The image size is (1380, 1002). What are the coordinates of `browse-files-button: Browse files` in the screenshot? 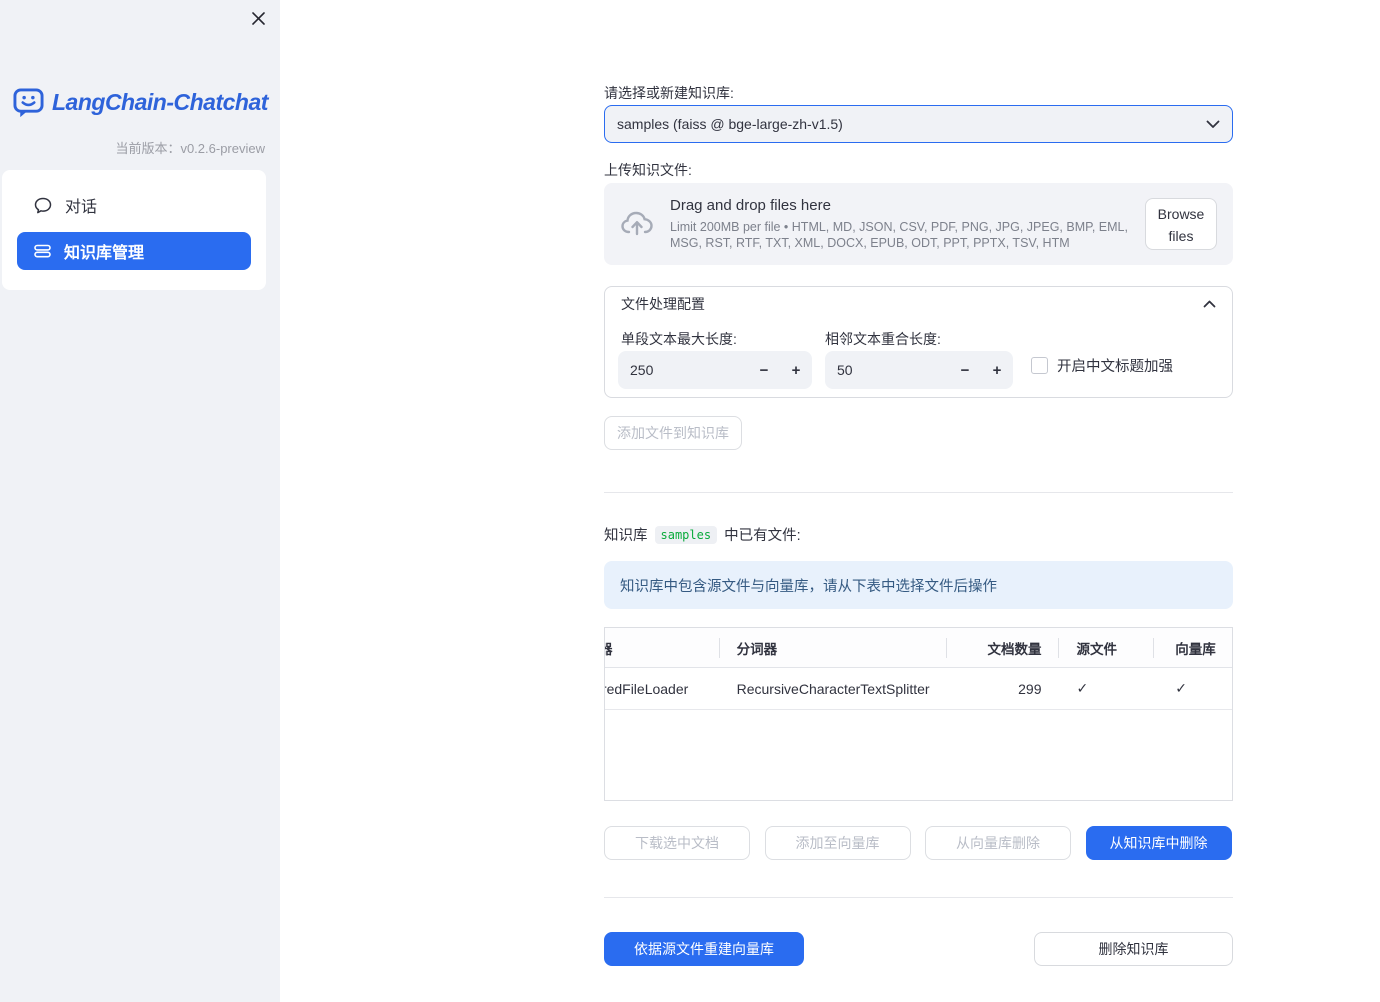 It's located at (1181, 224).